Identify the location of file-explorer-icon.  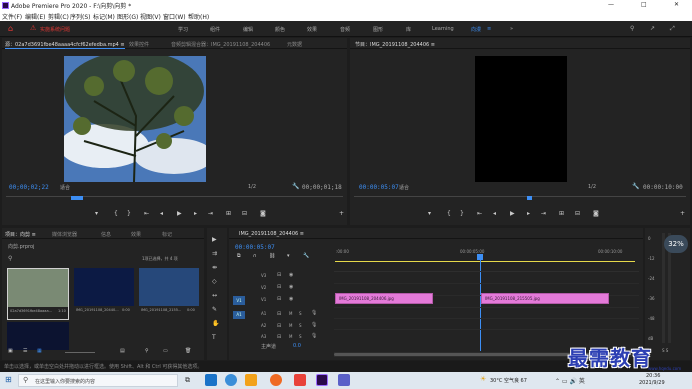
(211, 380).